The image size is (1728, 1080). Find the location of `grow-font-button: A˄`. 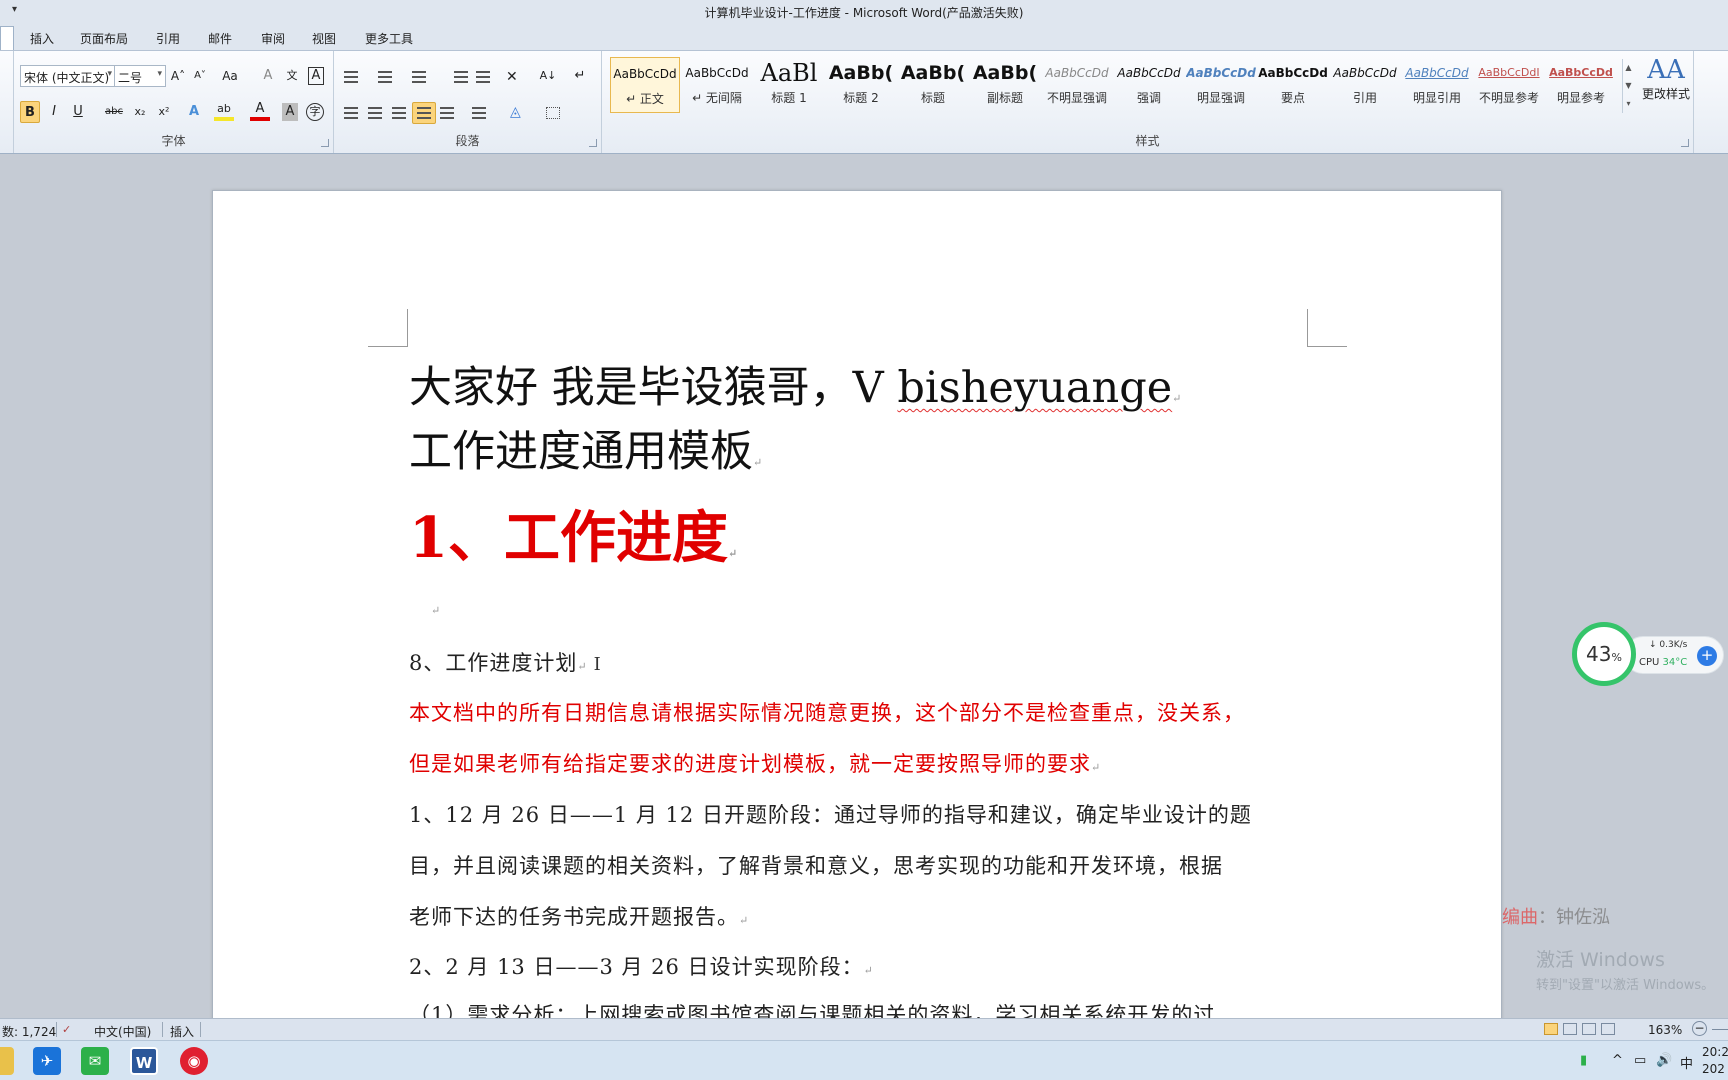

grow-font-button: A˄ is located at coordinates (178, 76).